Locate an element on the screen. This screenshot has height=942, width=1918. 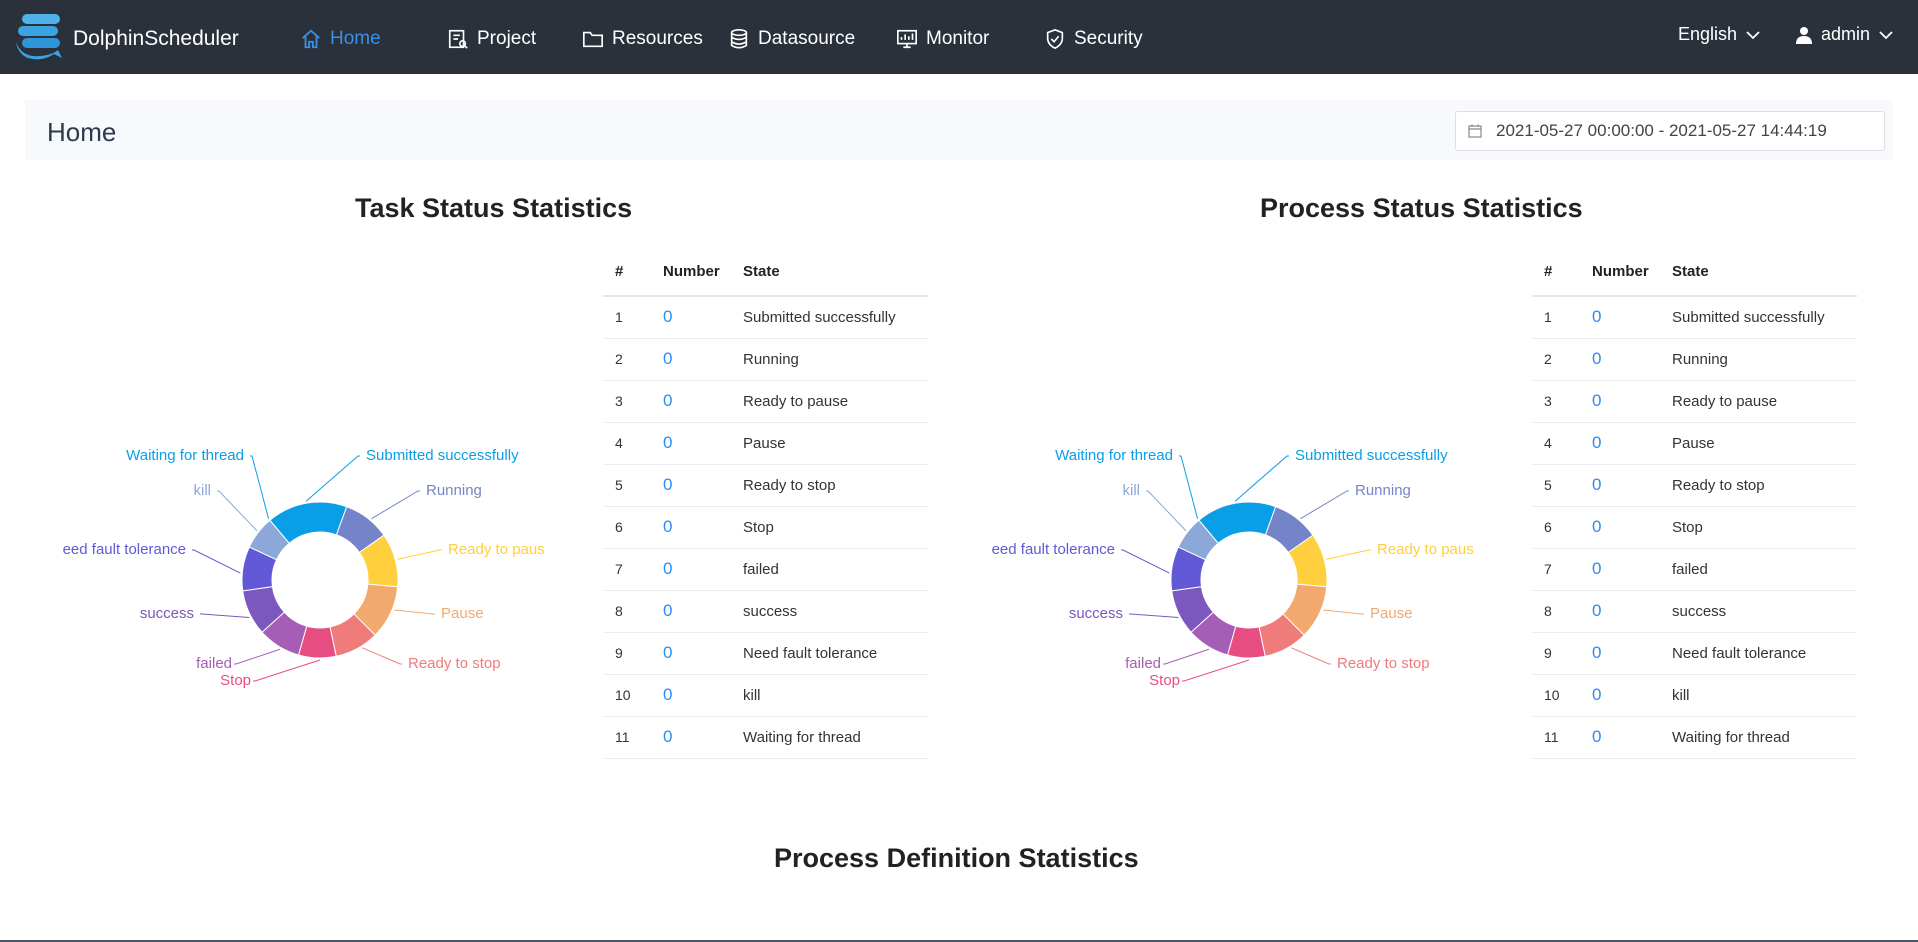
nav-home: Home is located at coordinates (340, 39).